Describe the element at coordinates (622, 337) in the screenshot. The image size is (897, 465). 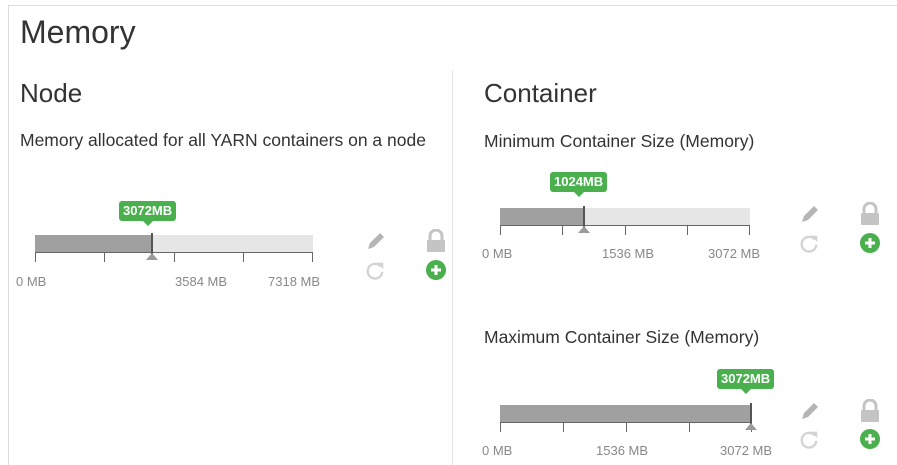
I see `max-container-label: Maximum Container Size (Memory)` at that location.